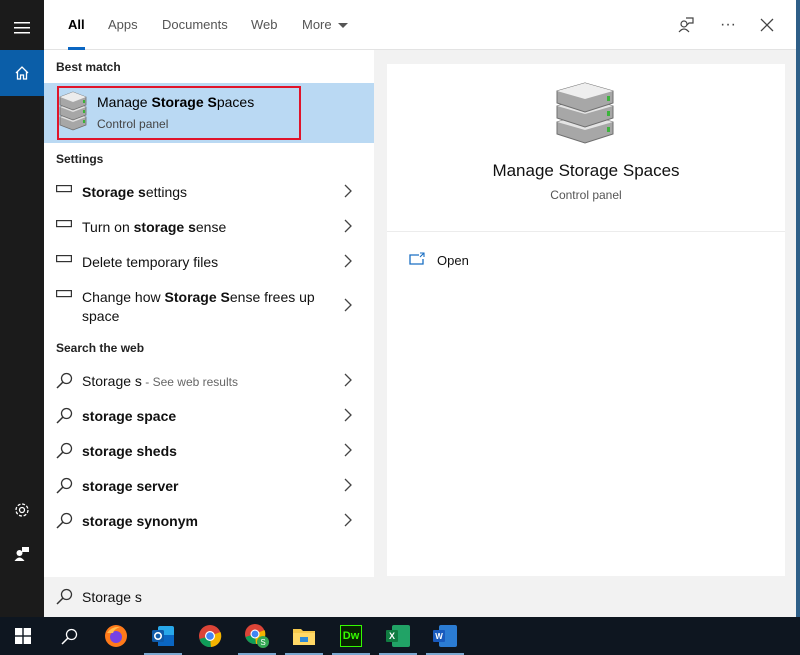 Image resolution: width=800 pixels, height=655 pixels. What do you see at coordinates (262, 642) in the screenshot?
I see `svg-text: S` at bounding box center [262, 642].